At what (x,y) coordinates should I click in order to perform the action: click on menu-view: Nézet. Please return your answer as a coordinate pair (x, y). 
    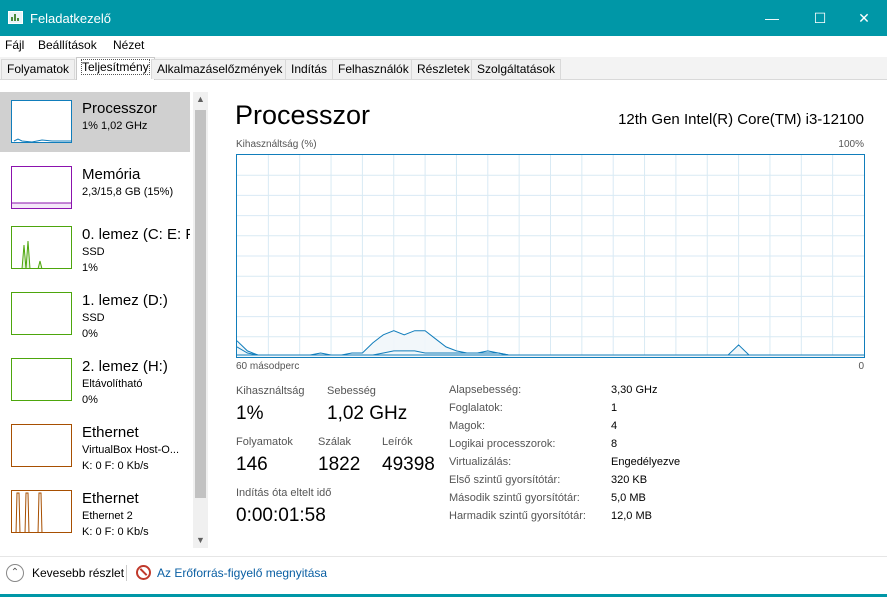
    Looking at the image, I should click on (128, 45).